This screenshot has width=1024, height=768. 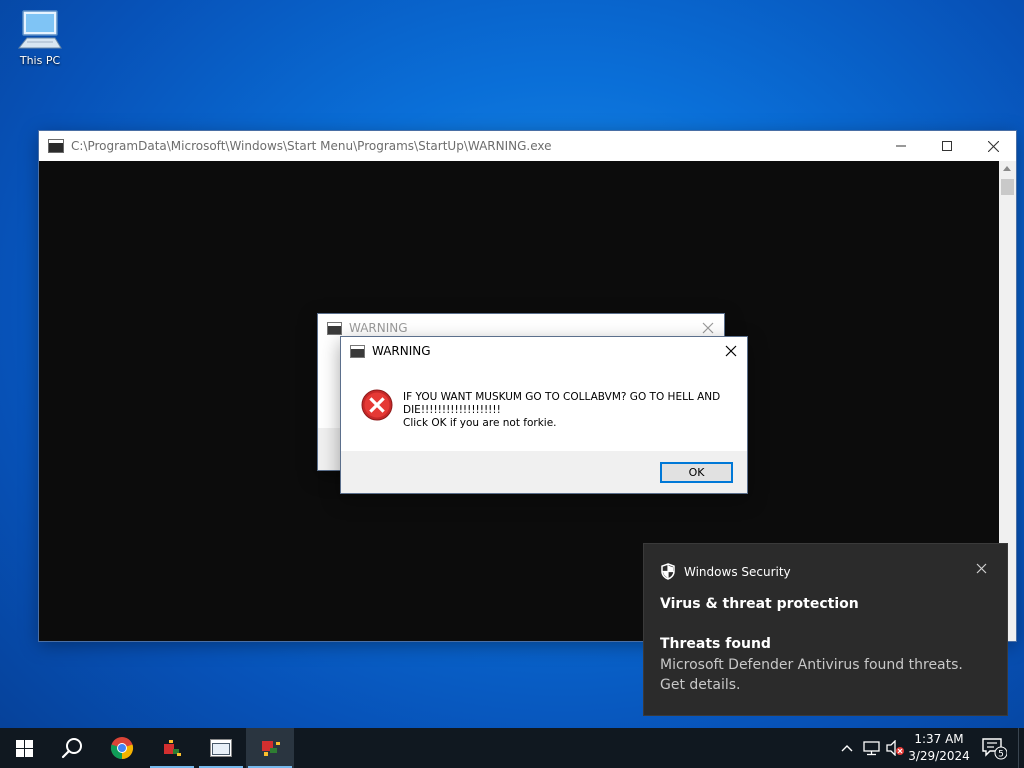 What do you see at coordinates (39, 29) in the screenshot?
I see `computer-icon` at bounding box center [39, 29].